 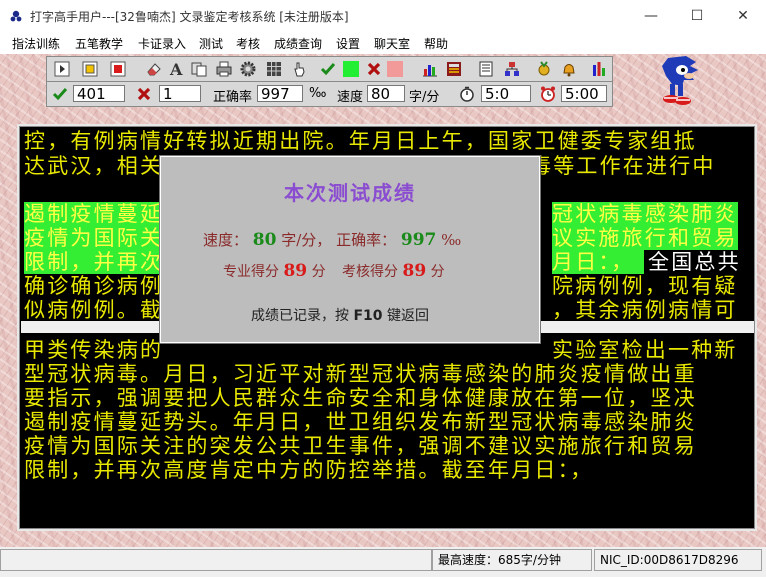 I want to click on green-check-icon, so click(x=328, y=69).